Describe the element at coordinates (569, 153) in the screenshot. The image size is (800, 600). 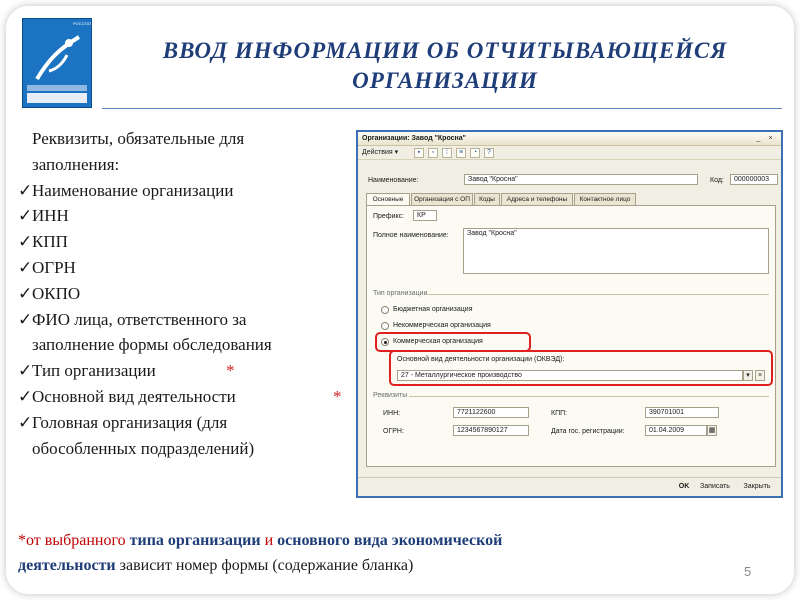
I see `window-toolbar: Действия ▾ ▪ ▫ ⁞ ≡ ◔ ?` at that location.